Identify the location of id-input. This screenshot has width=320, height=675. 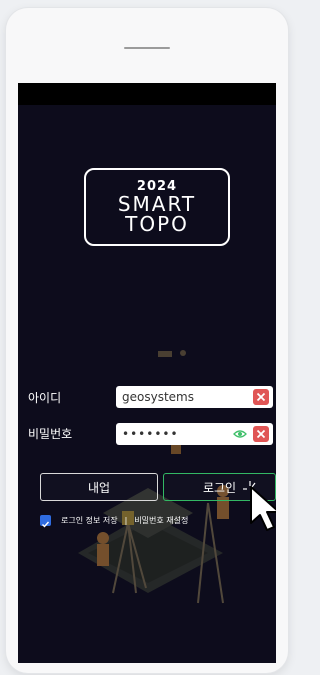
(177, 397).